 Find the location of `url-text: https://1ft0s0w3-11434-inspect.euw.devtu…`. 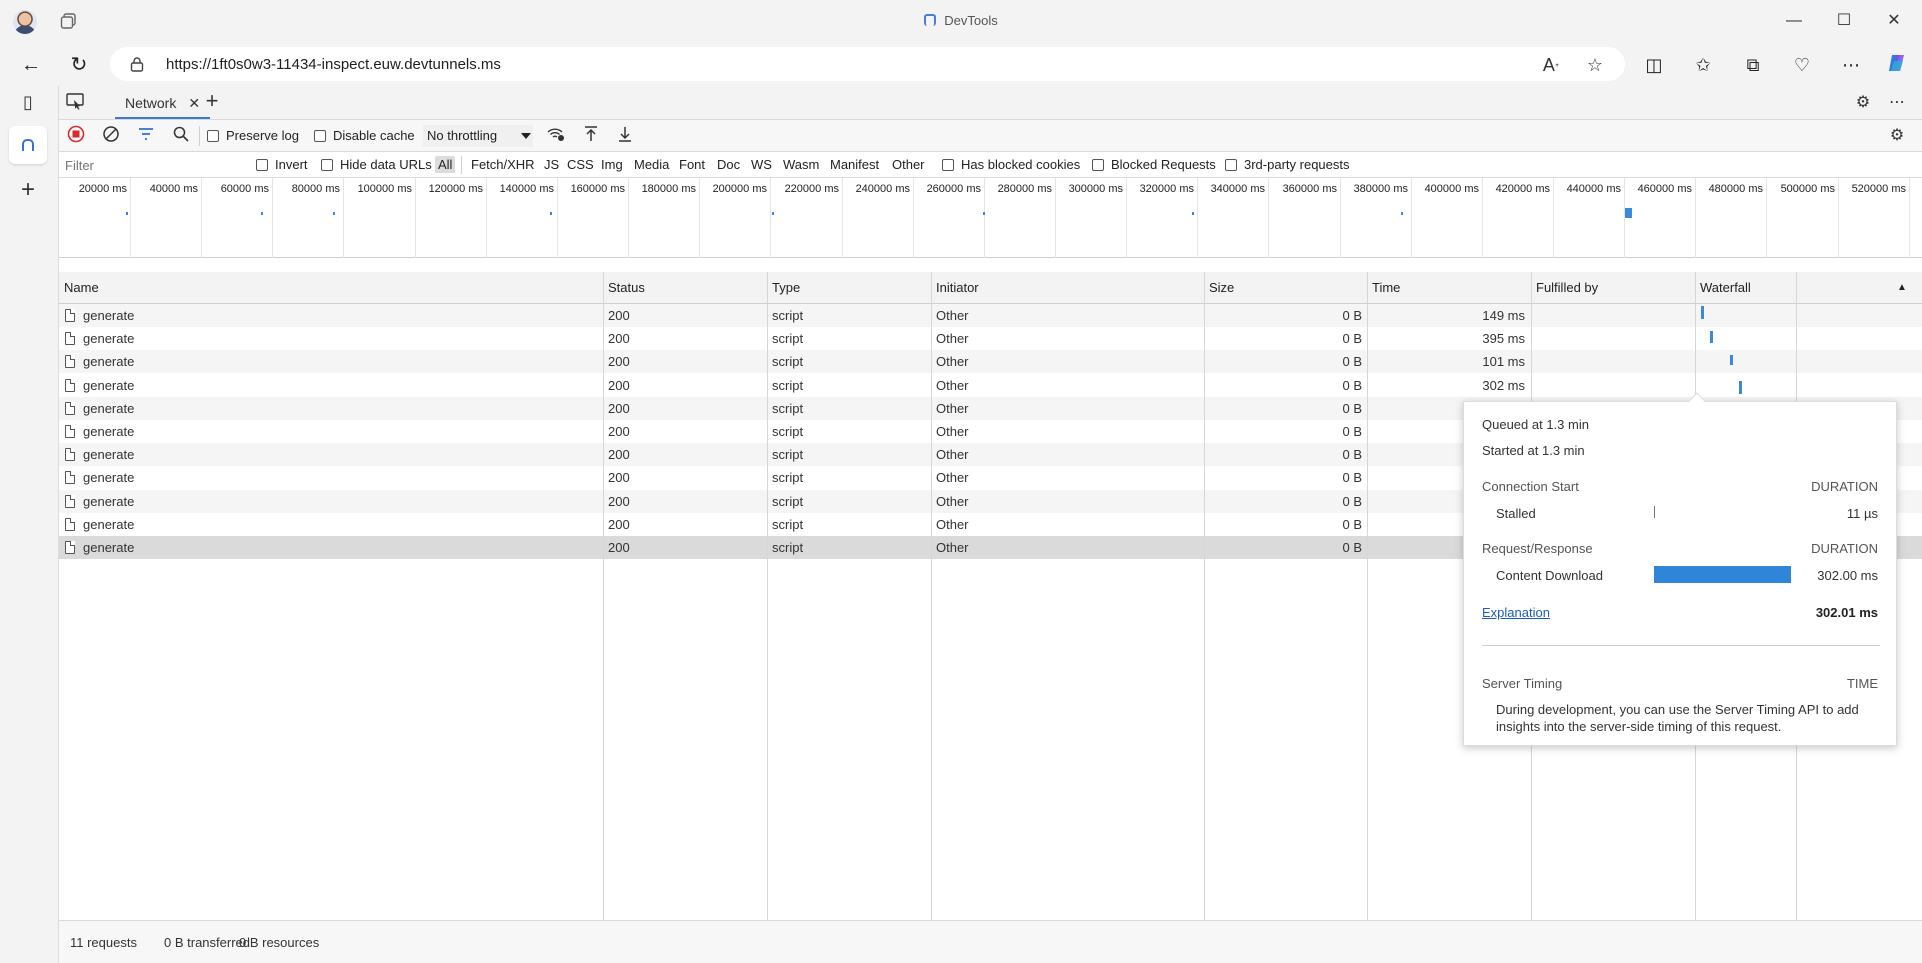

url-text: https://1ft0s0w3-11434-inspect.euw.devtu… is located at coordinates (333, 64).